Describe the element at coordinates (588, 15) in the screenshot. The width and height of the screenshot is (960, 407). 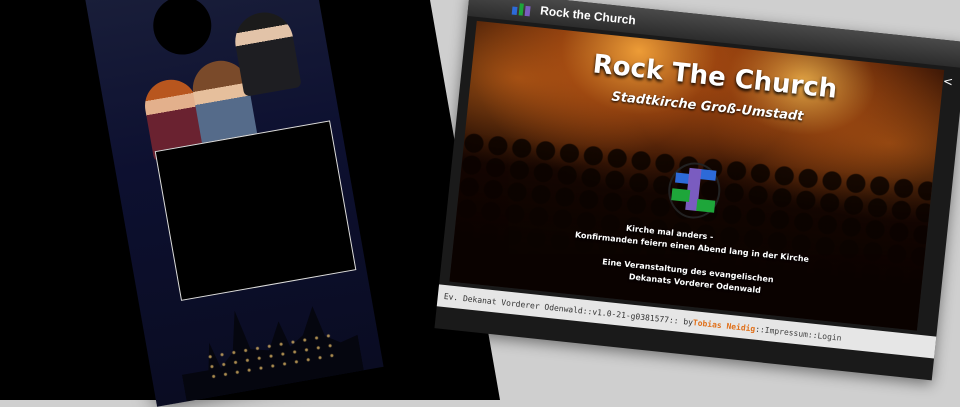
I see `window-title: Rock the Church` at that location.